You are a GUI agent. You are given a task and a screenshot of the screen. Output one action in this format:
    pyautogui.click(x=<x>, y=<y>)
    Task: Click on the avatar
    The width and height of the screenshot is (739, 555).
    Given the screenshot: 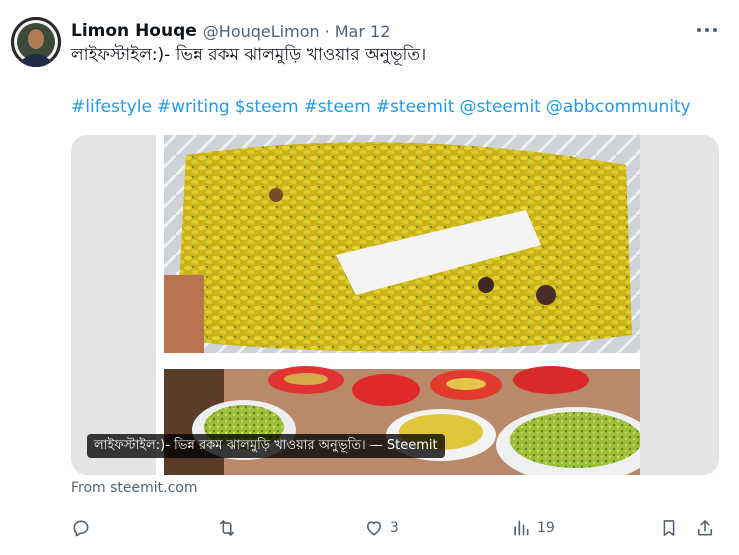 What is the action you would take?
    pyautogui.click(x=36, y=42)
    